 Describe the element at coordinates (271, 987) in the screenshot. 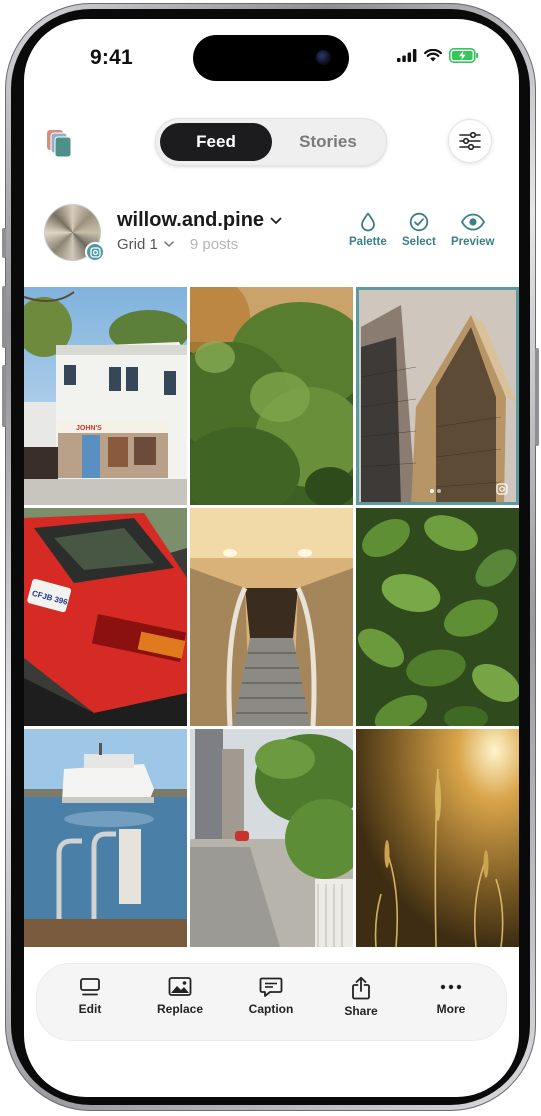

I see `caption-icon` at that location.